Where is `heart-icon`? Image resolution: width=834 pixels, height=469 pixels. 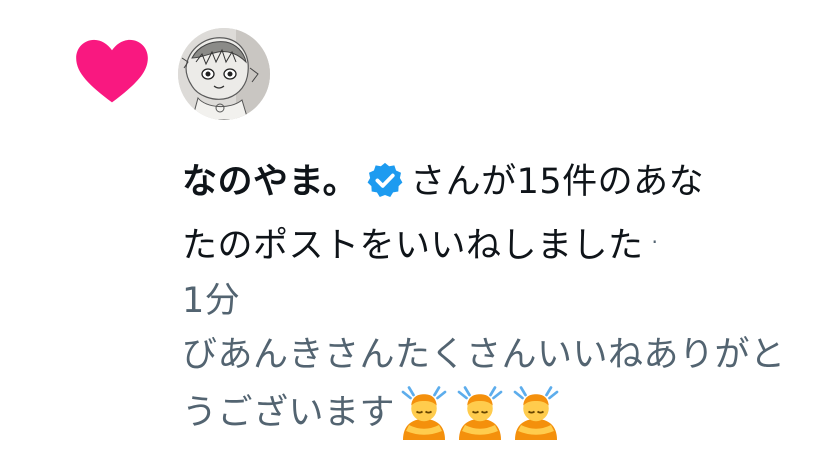
heart-icon is located at coordinates (112, 71).